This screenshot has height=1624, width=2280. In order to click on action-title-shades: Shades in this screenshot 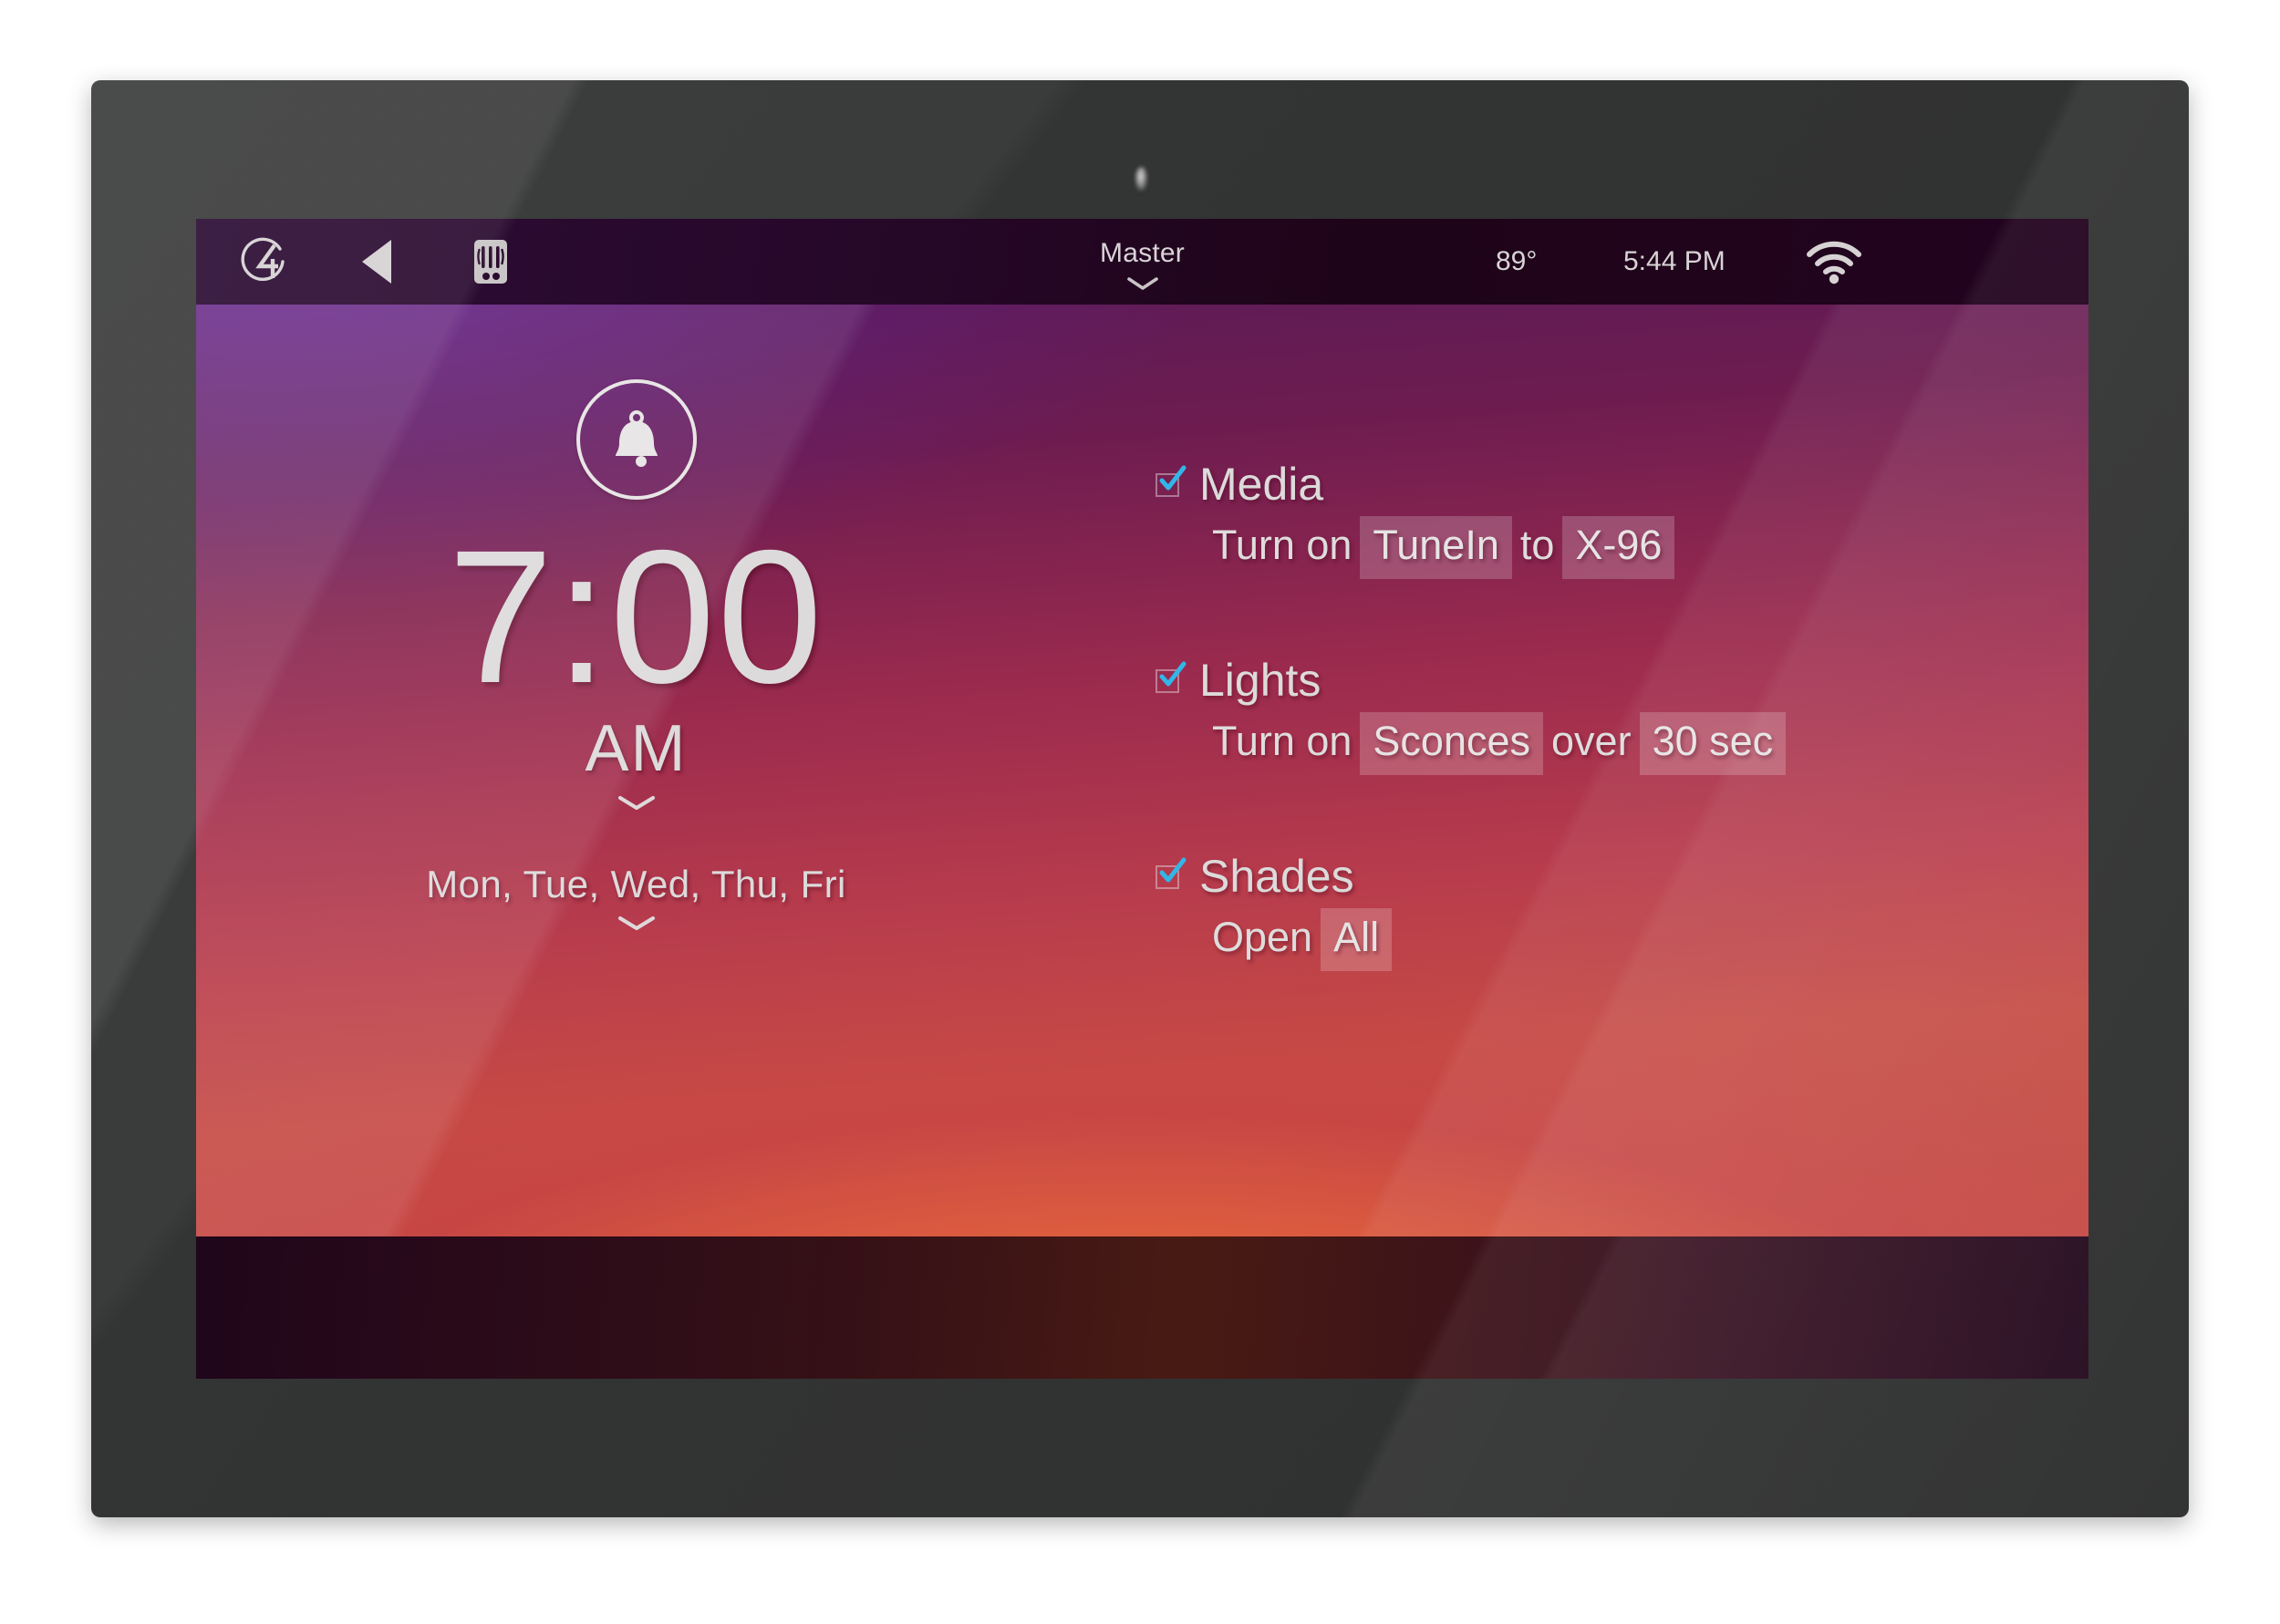, I will do `click(1276, 876)`.